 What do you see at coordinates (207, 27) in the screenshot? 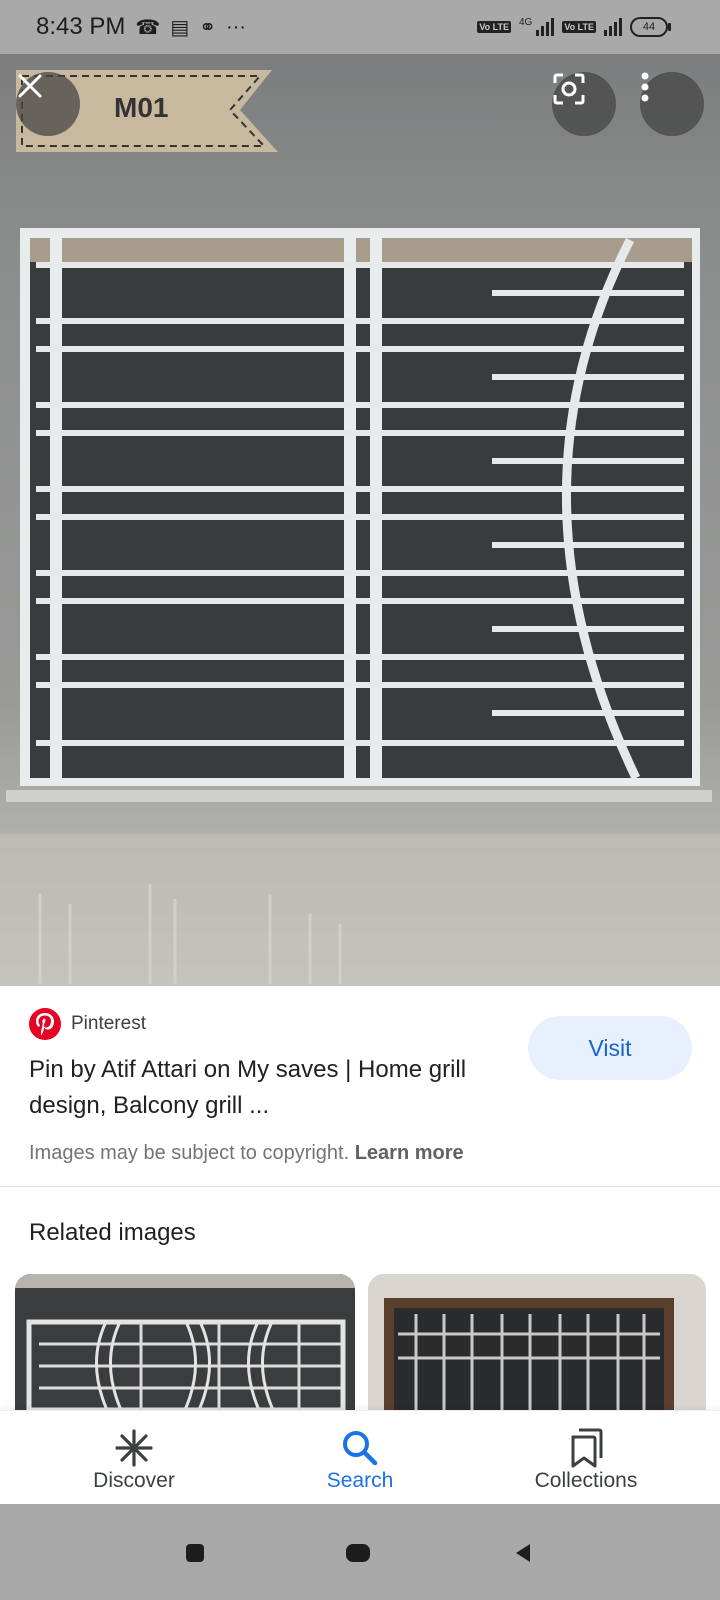
I see `hotspot-icon: ⚭` at bounding box center [207, 27].